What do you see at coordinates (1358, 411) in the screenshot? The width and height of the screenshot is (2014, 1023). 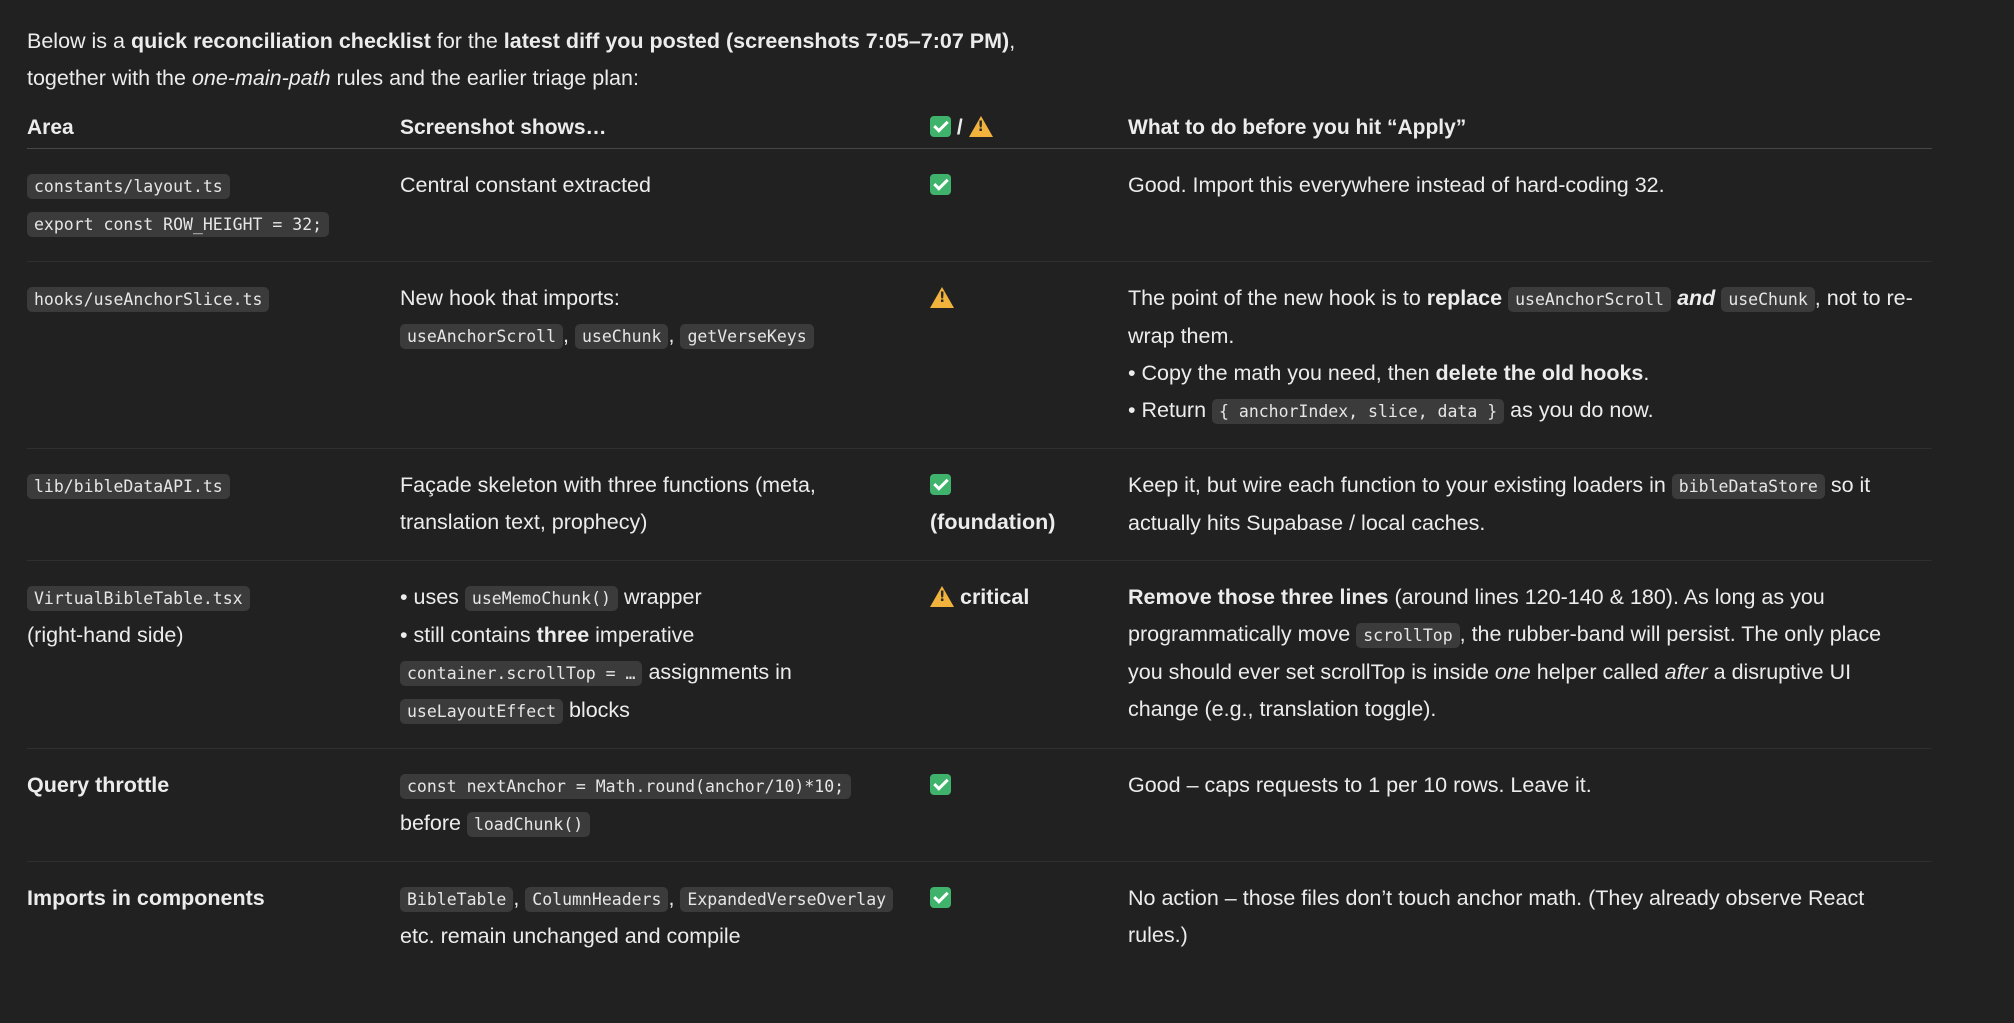 I see `inline-code: { anchorIndex, slice, data }` at bounding box center [1358, 411].